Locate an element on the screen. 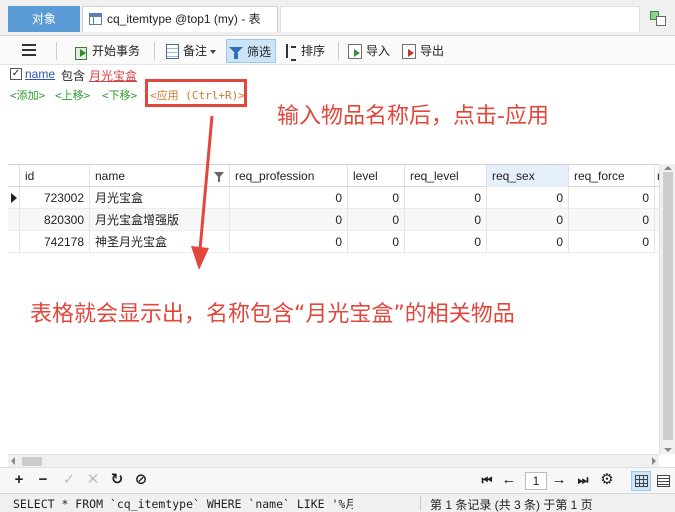  import-button: 导入 is located at coordinates (369, 51).